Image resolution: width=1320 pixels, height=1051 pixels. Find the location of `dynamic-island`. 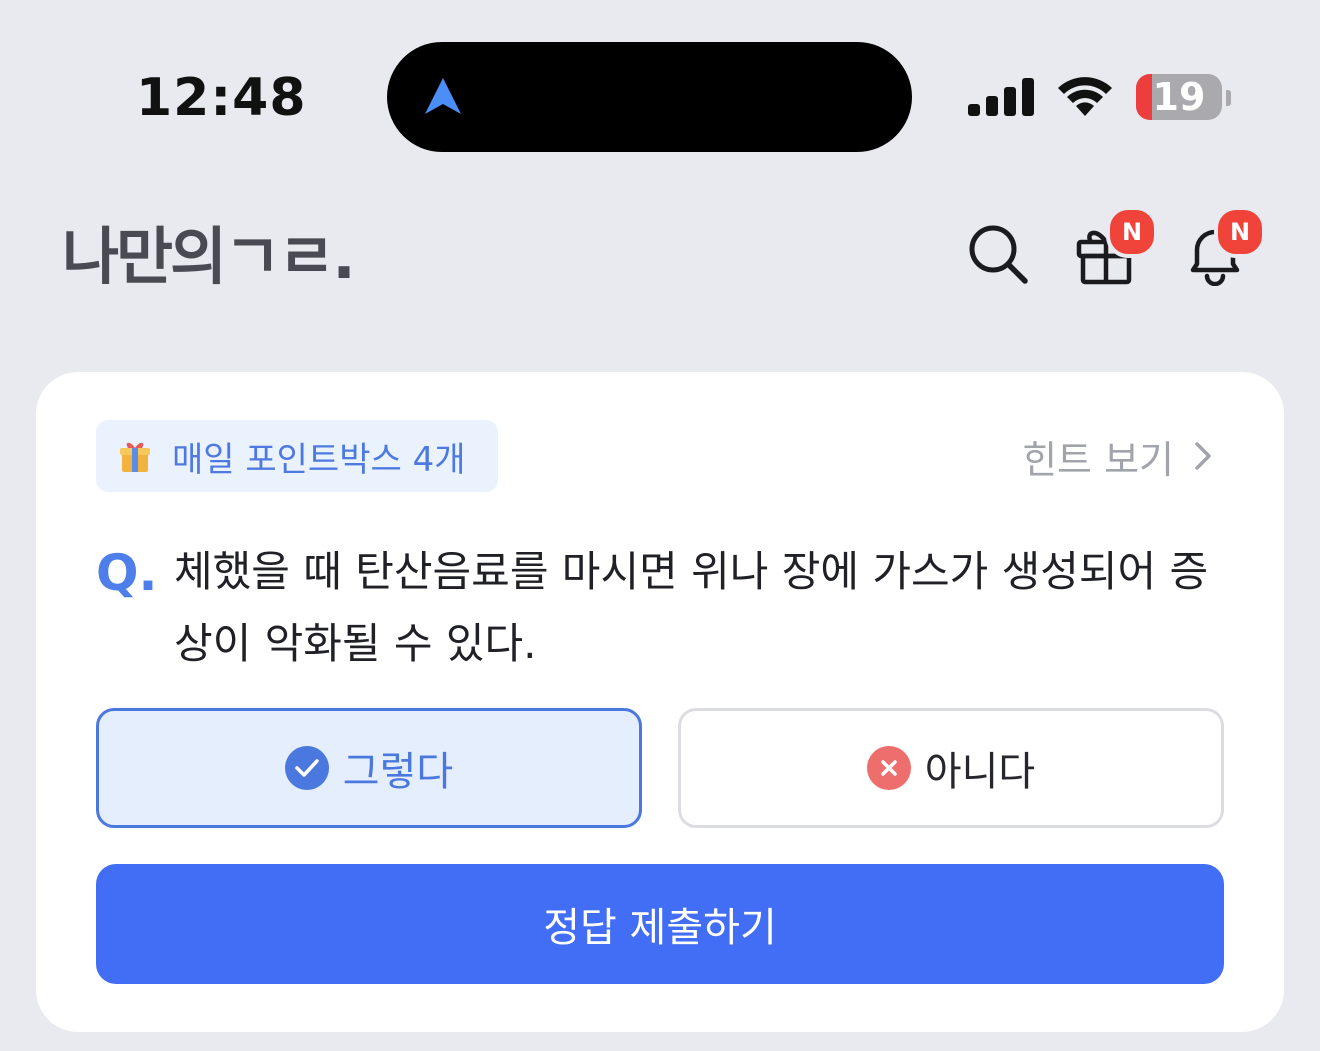

dynamic-island is located at coordinates (649, 97).